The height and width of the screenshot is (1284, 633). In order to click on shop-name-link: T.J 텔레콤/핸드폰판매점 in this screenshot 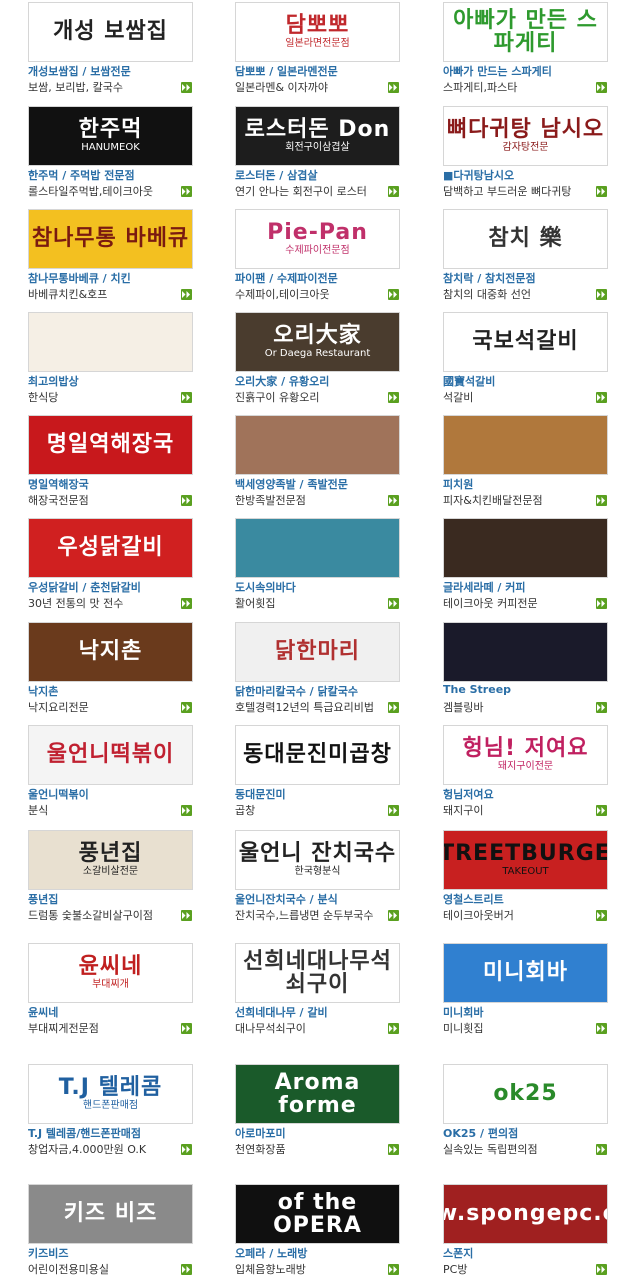, I will do `click(84, 1133)`.